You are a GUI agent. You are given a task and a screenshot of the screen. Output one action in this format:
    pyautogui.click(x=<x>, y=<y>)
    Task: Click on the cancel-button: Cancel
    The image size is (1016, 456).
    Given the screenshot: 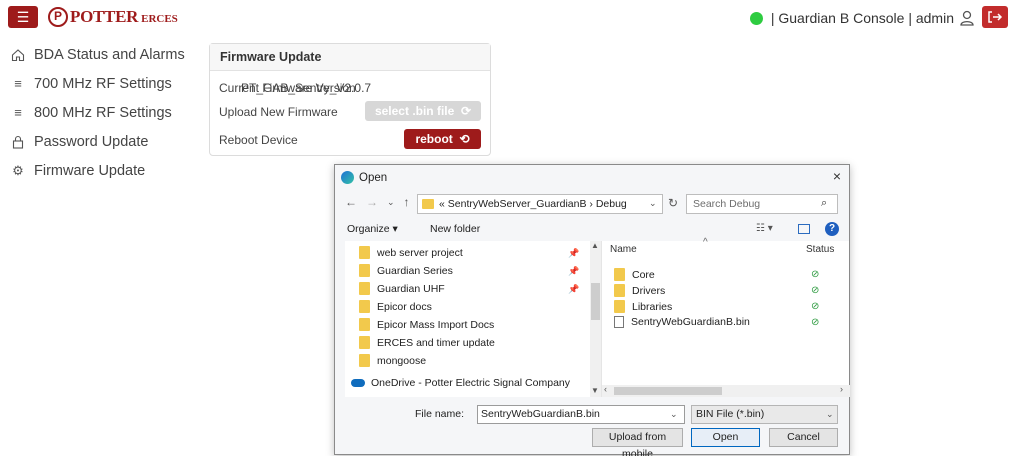 What is the action you would take?
    pyautogui.click(x=803, y=437)
    